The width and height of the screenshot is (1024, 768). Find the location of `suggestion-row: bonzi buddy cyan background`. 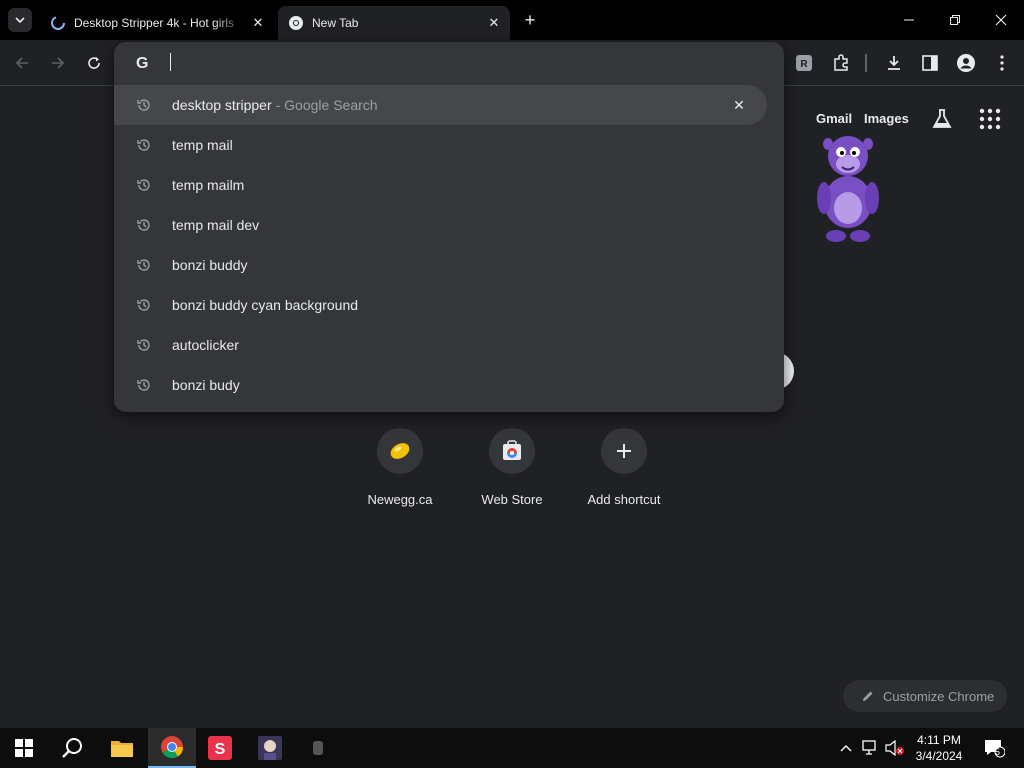

suggestion-row: bonzi buddy cyan background is located at coordinates (449, 305).